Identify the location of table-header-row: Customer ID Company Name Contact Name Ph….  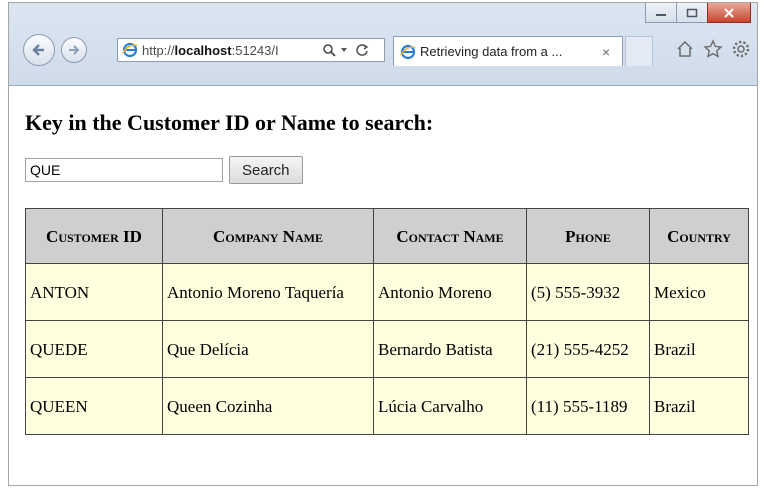
(387, 236).